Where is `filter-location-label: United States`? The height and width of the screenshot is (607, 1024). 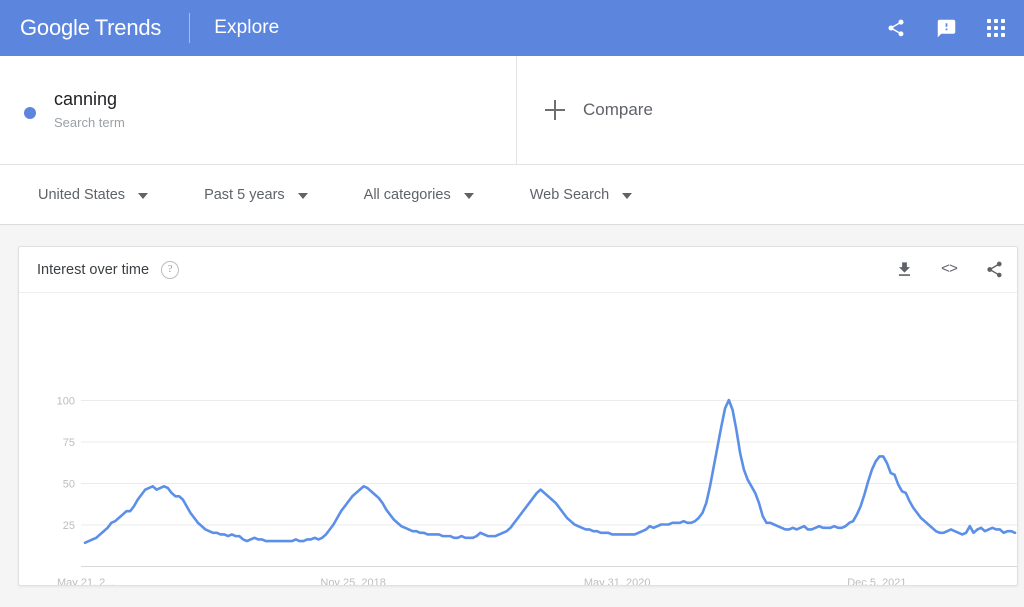
filter-location-label: United States is located at coordinates (82, 194).